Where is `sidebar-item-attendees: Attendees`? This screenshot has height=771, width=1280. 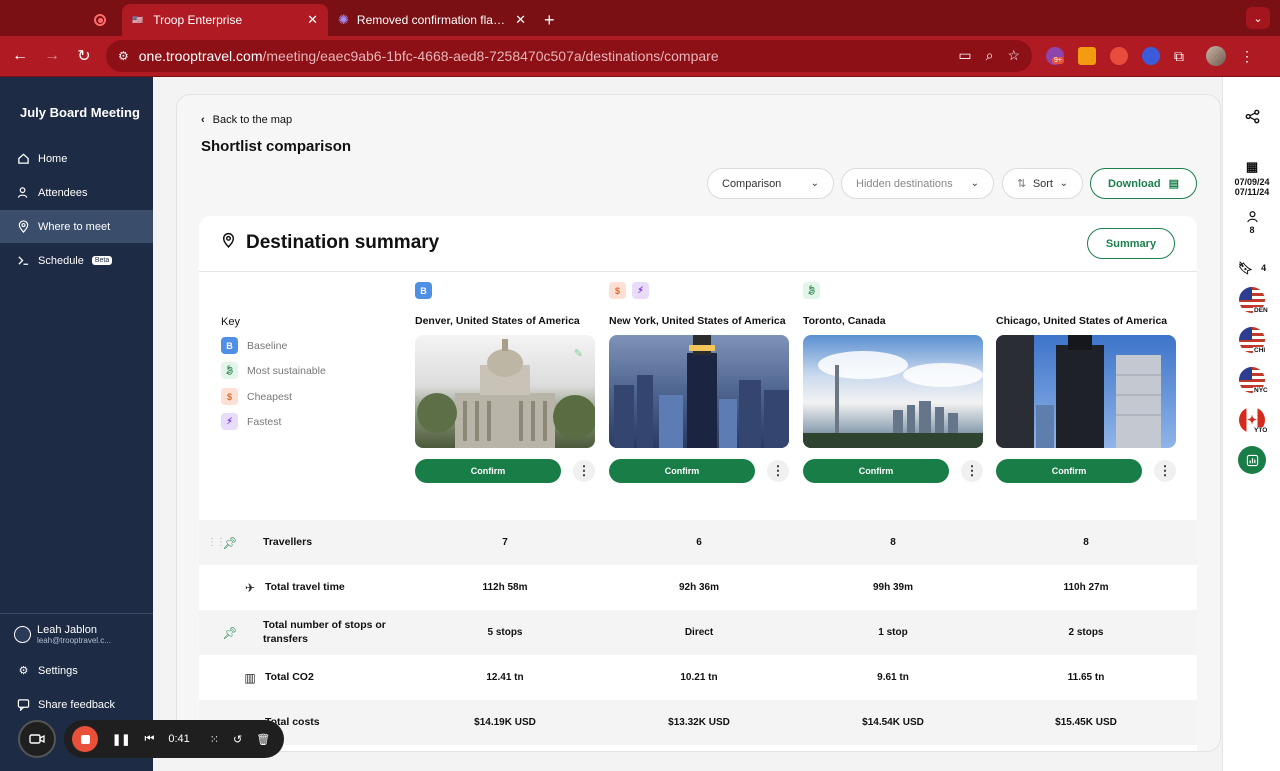 sidebar-item-attendees: Attendees is located at coordinates (76, 192).